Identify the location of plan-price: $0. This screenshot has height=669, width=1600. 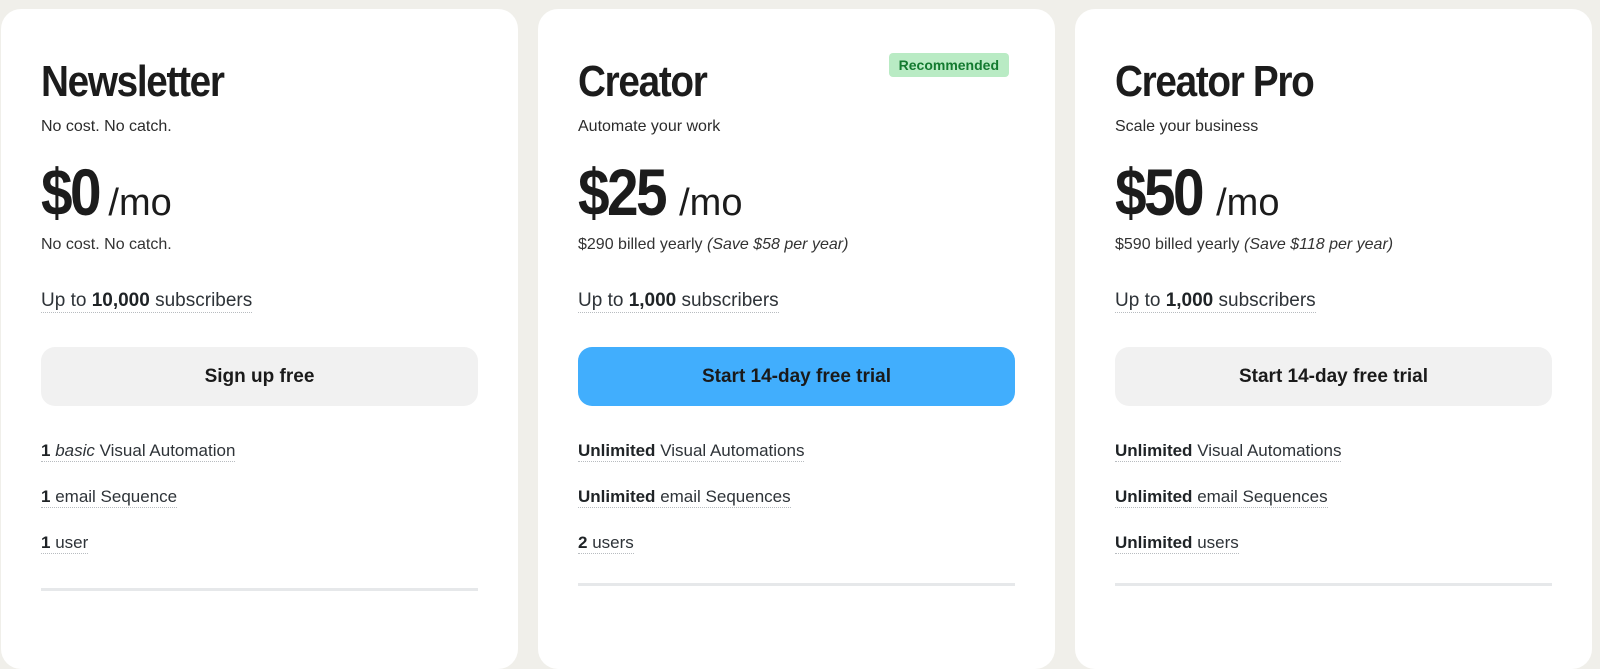
(71, 192).